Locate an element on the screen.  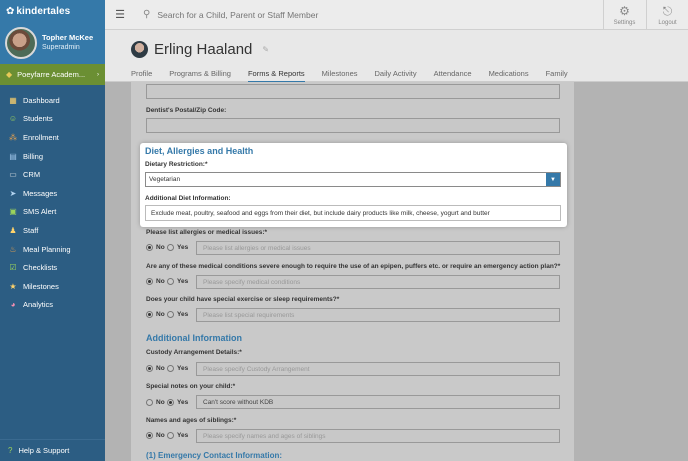
sidebar-item-label: Students is located at coordinates (38, 119).